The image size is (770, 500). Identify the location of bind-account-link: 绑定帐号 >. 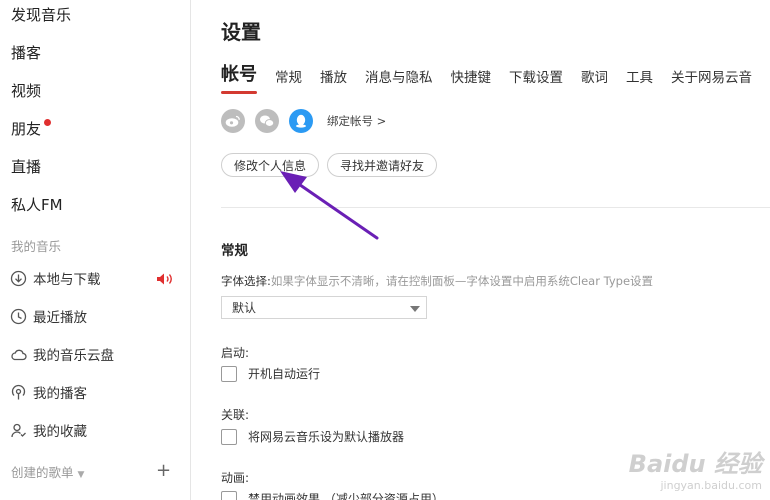
(356, 121).